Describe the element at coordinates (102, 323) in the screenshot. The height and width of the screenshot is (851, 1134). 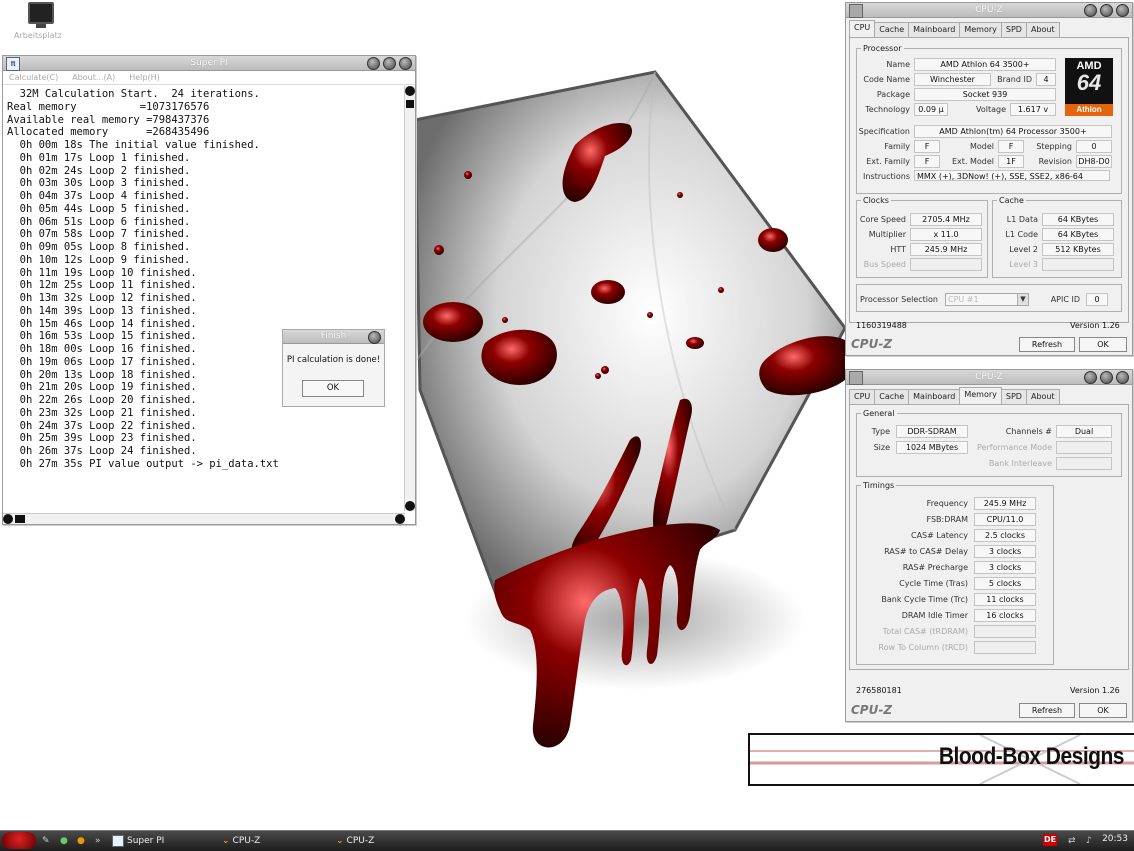
I see `log-line: 0h 15m 46s Loop 14 finished.` at that location.